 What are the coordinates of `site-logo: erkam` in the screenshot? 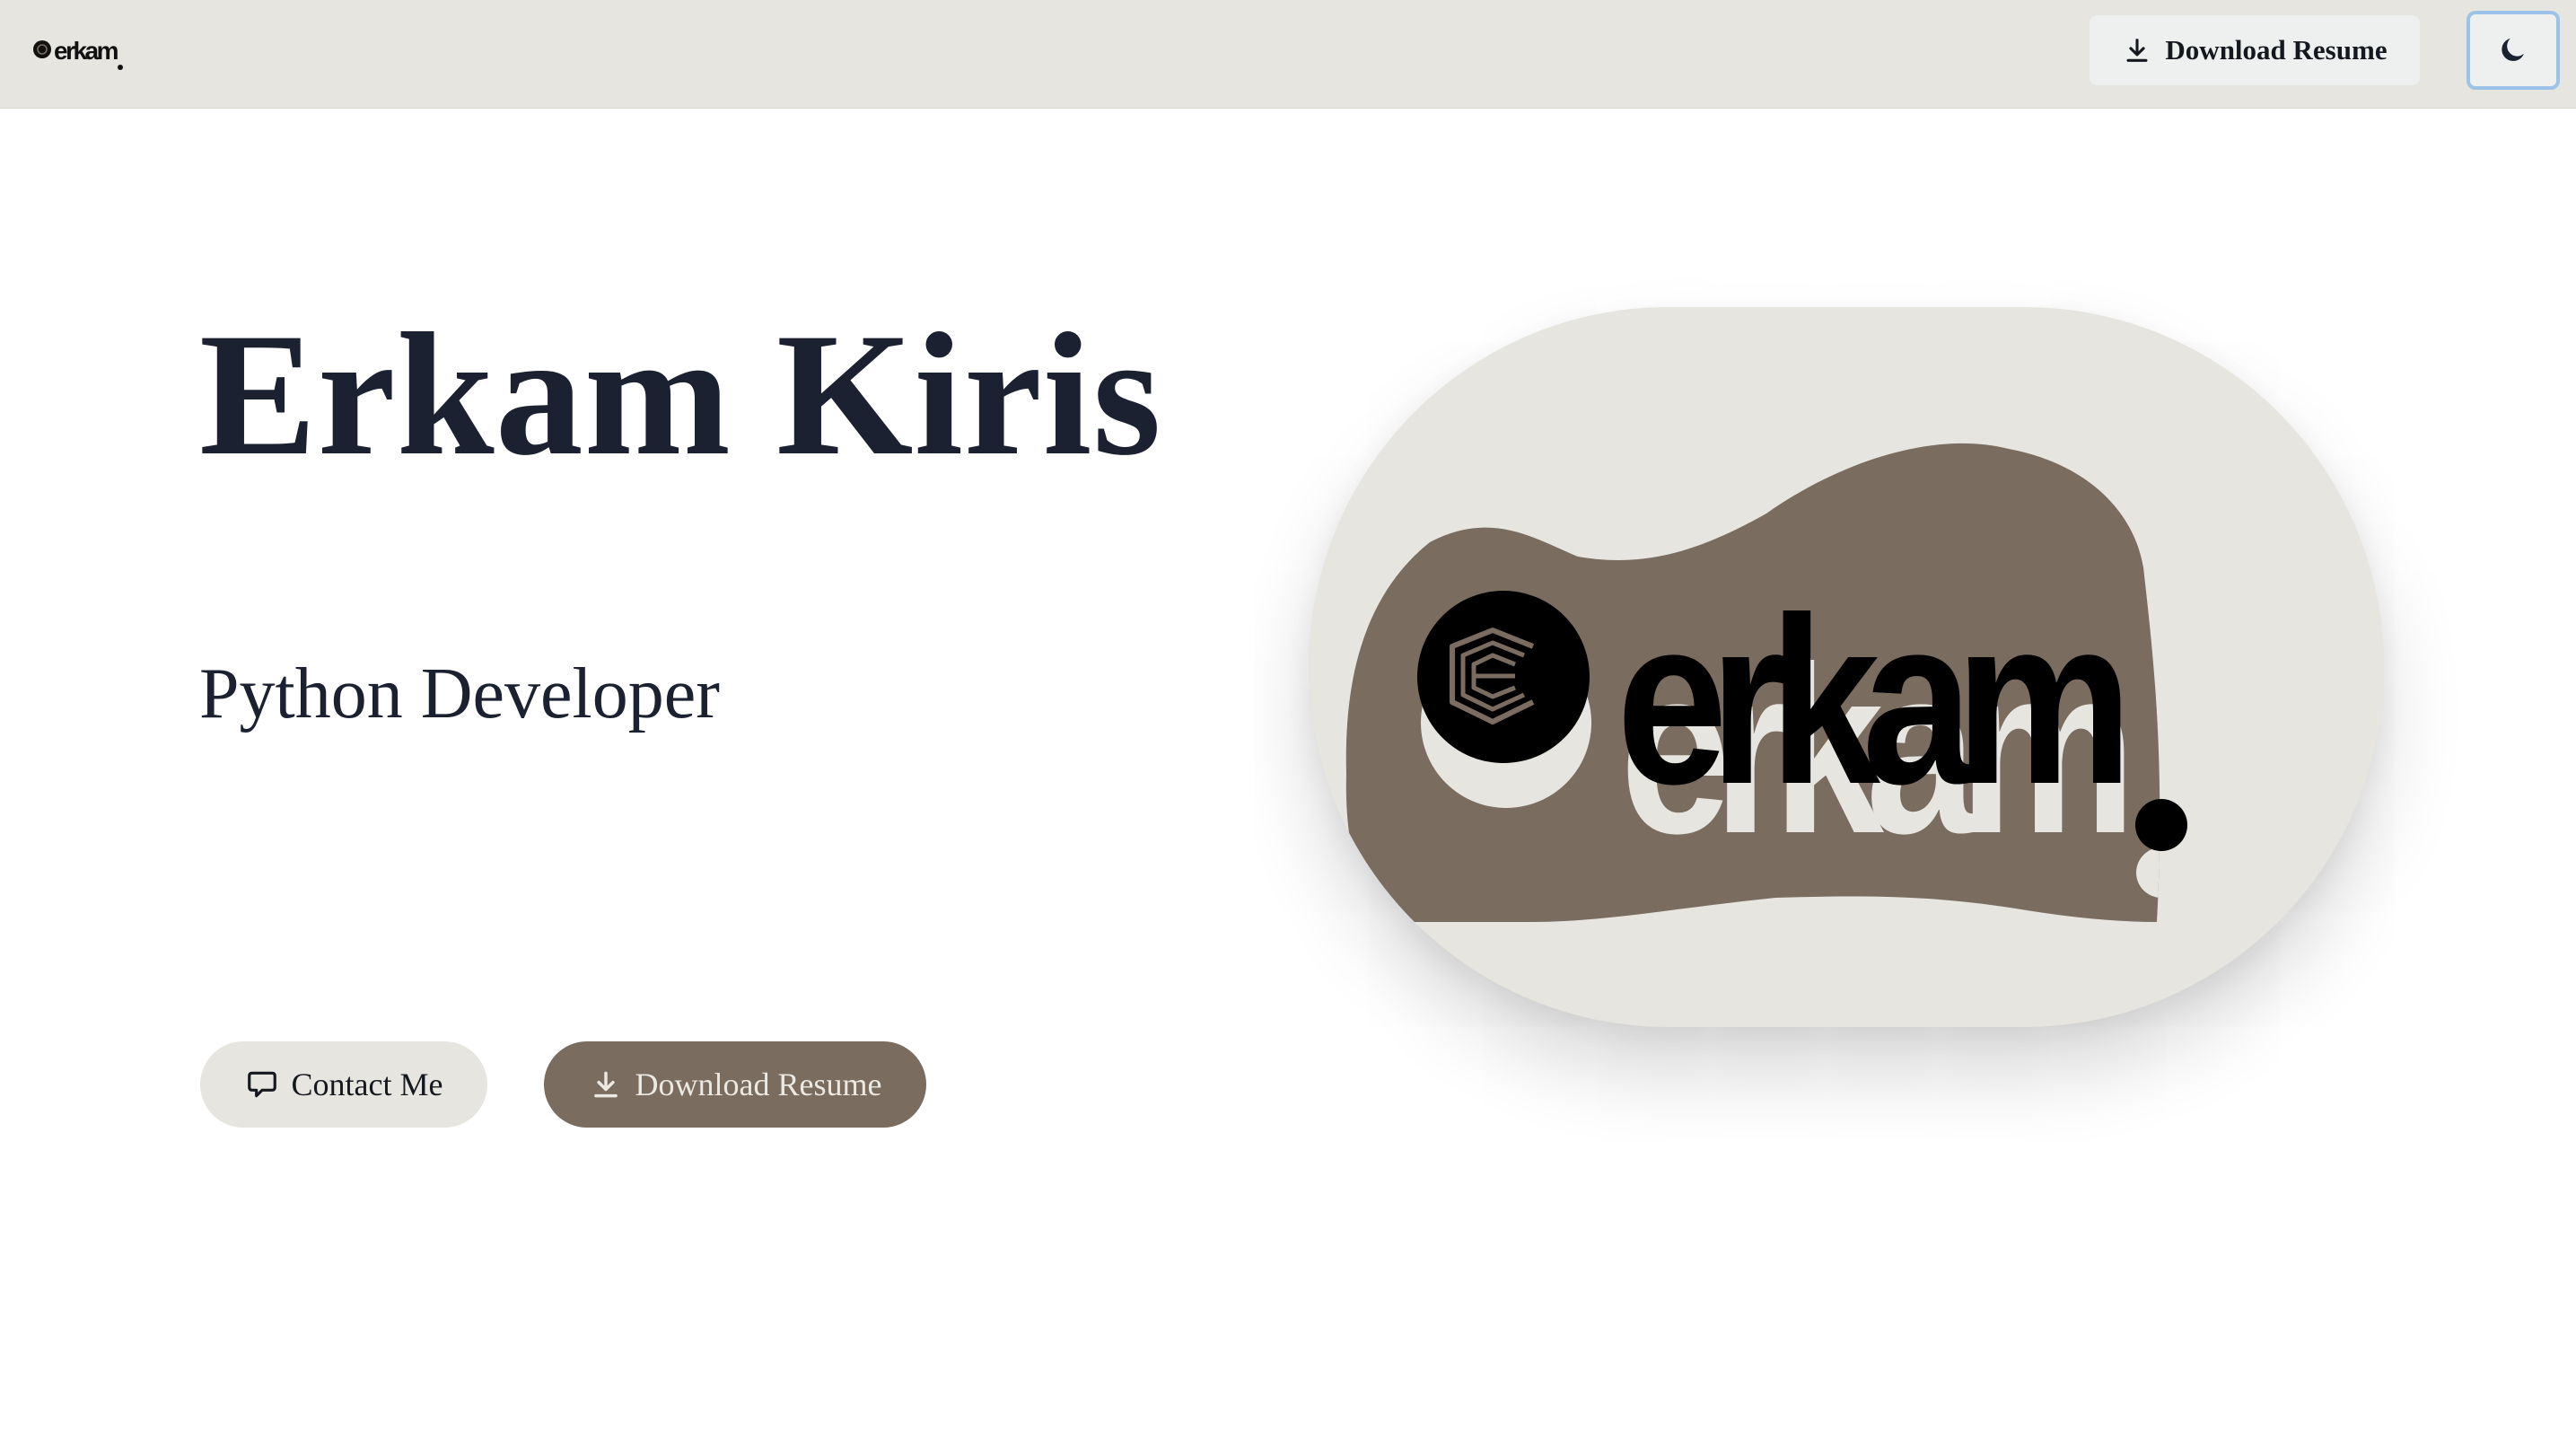 It's located at (79, 53).